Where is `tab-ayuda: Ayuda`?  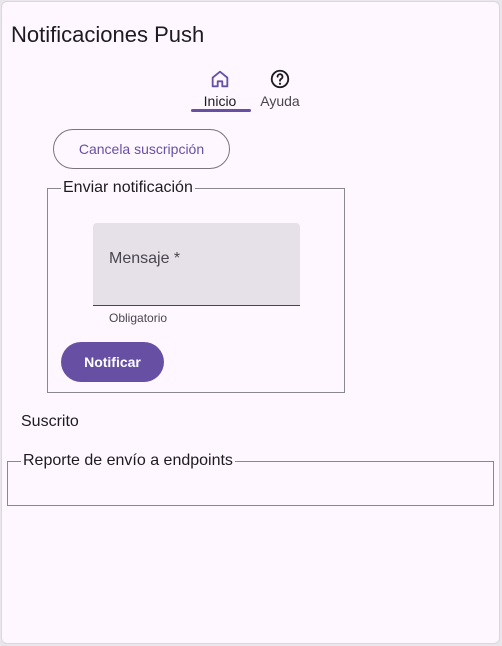 tab-ayuda: Ayuda is located at coordinates (280, 89).